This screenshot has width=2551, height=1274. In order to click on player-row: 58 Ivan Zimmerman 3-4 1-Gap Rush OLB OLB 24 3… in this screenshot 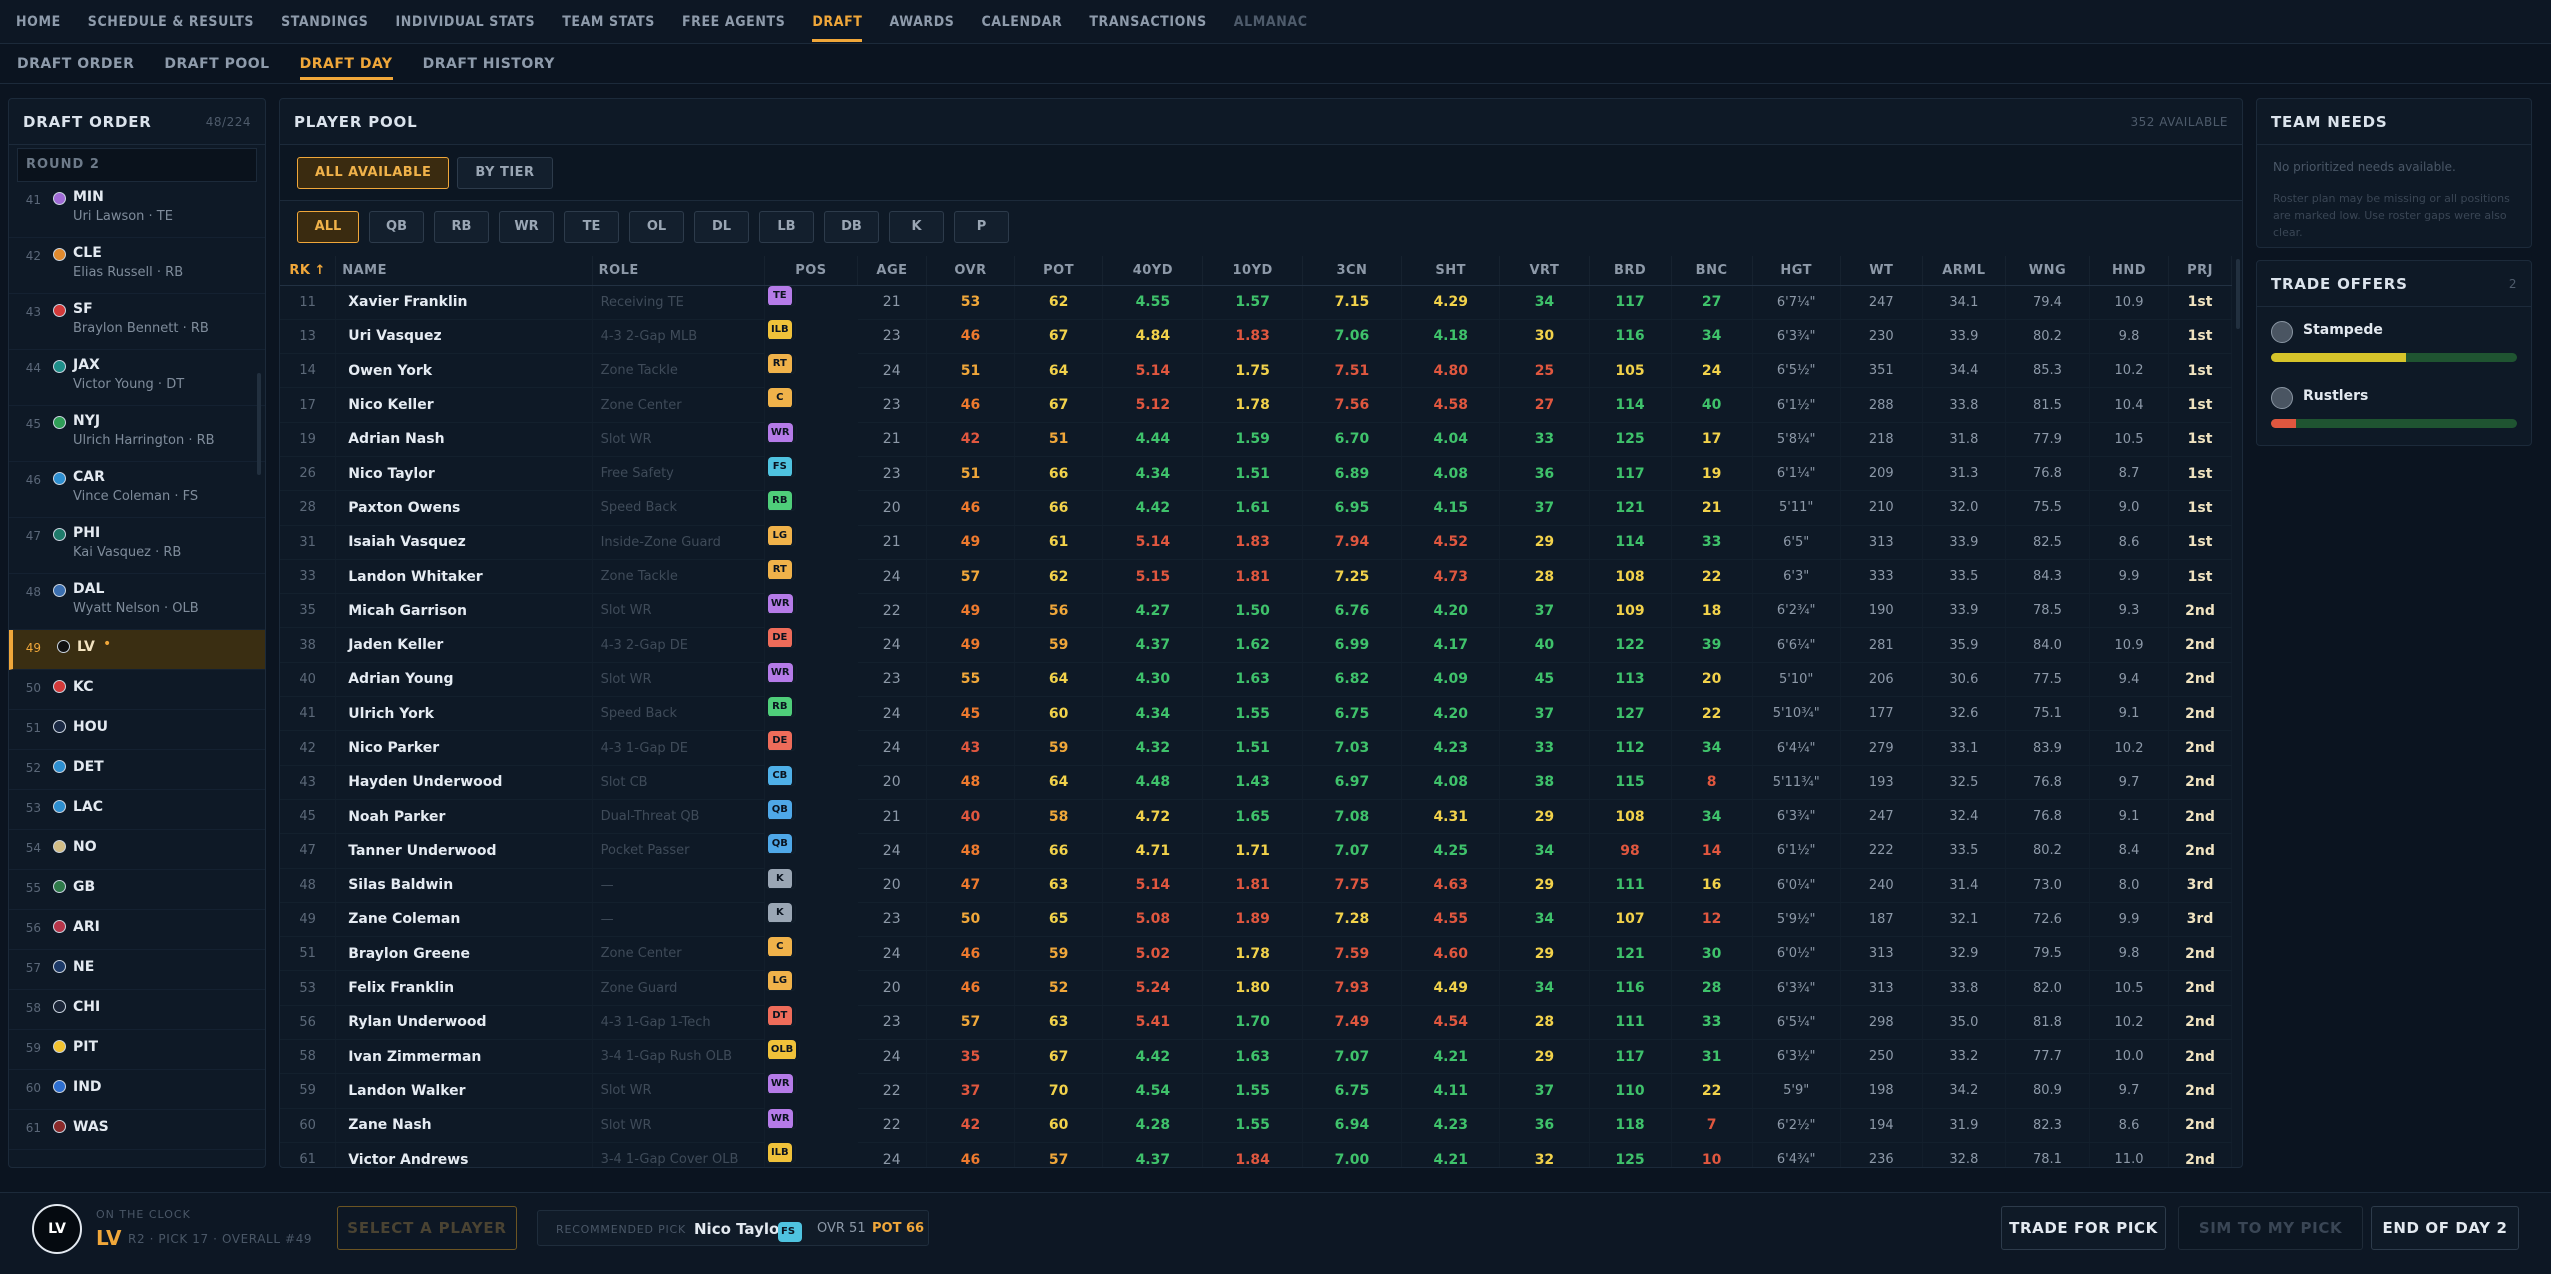, I will do `click(1256, 1057)`.